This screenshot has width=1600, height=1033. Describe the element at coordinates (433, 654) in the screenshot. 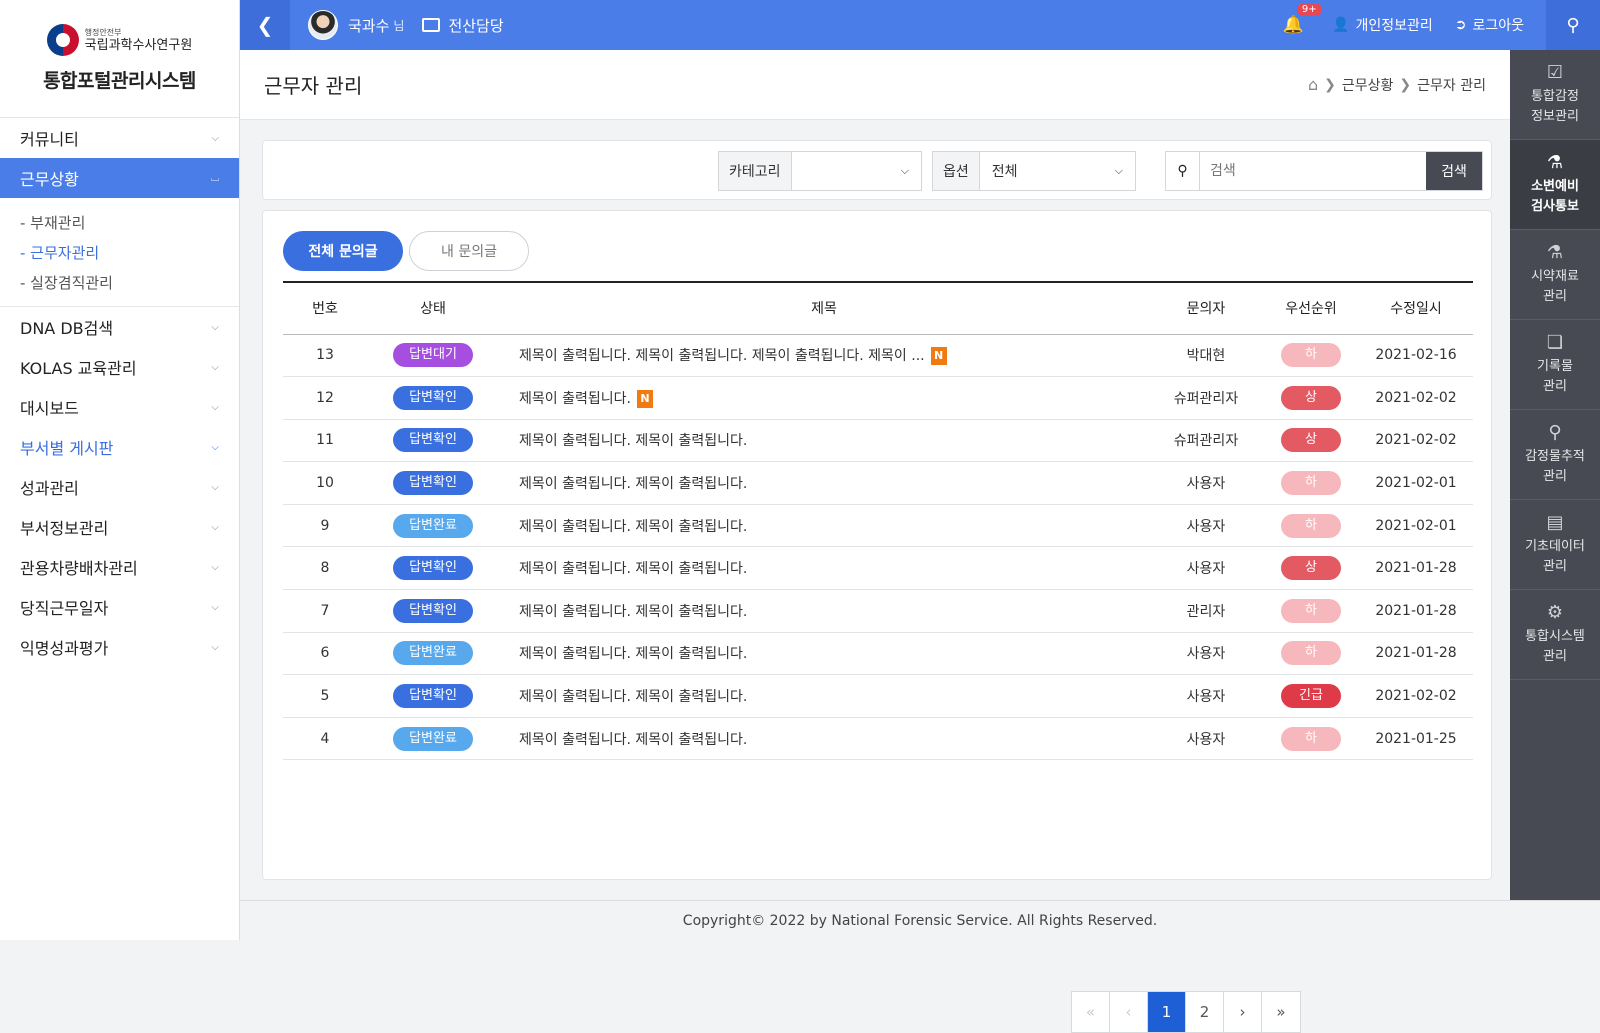

I see `cell-status: 답변완료` at that location.